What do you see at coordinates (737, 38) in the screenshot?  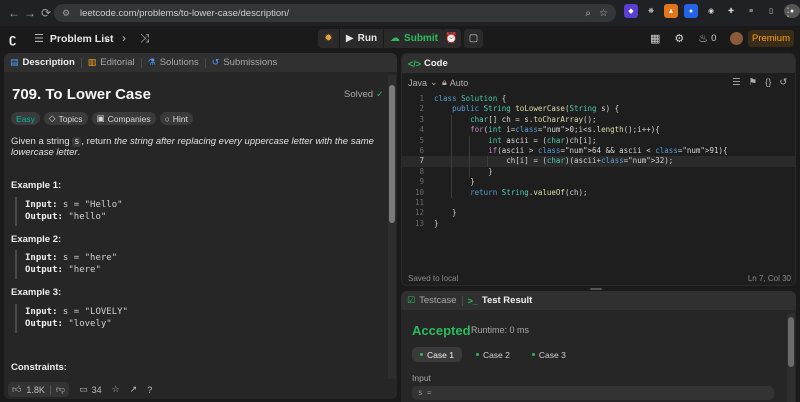 I see `user-avatar` at bounding box center [737, 38].